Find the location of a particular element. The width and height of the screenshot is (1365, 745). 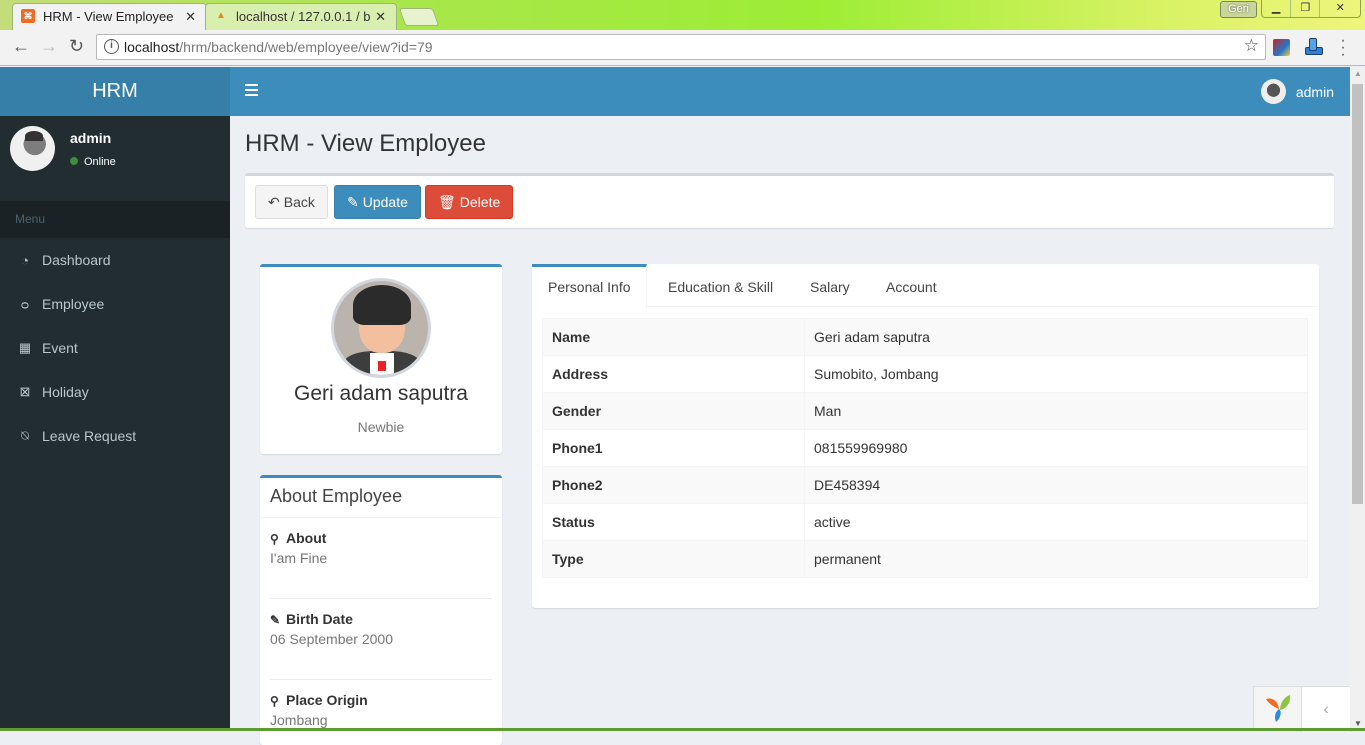

row-value: Geri adam saputra is located at coordinates (1056, 337).